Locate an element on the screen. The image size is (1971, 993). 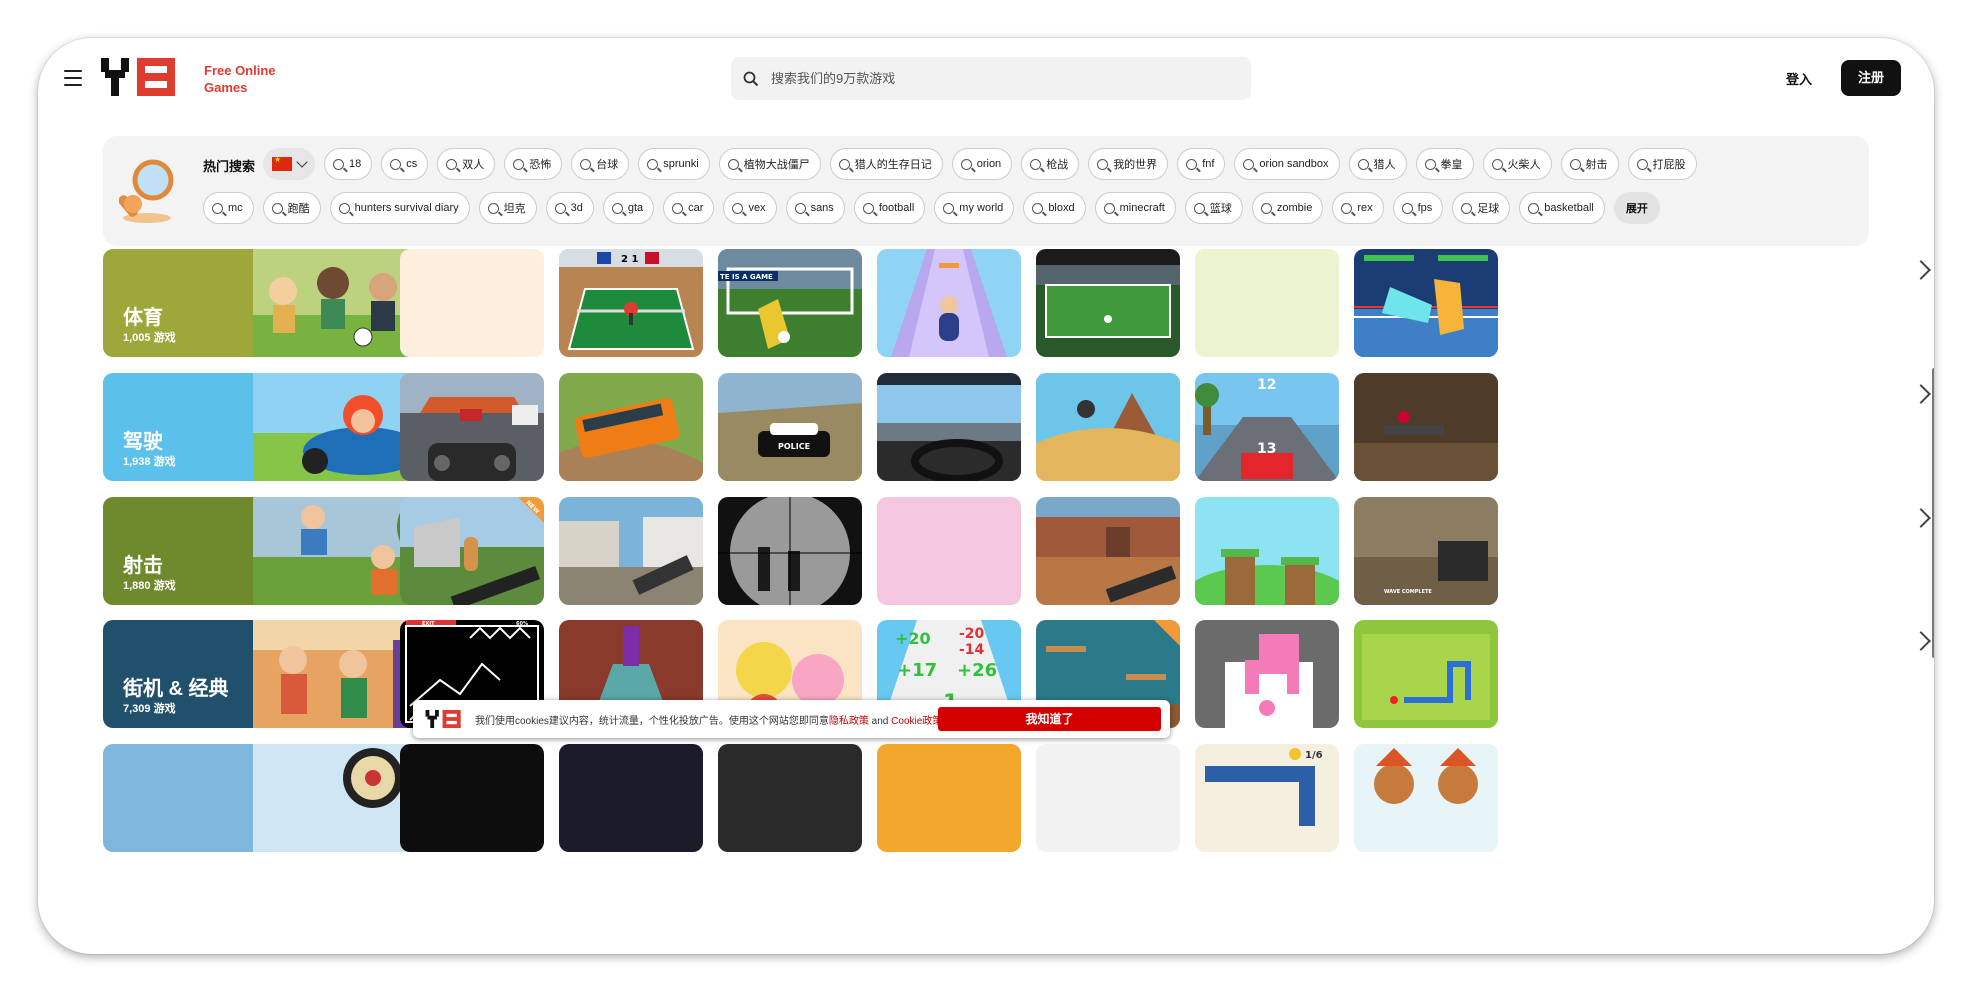
magnifier-illustration-icon is located at coordinates (146, 191).